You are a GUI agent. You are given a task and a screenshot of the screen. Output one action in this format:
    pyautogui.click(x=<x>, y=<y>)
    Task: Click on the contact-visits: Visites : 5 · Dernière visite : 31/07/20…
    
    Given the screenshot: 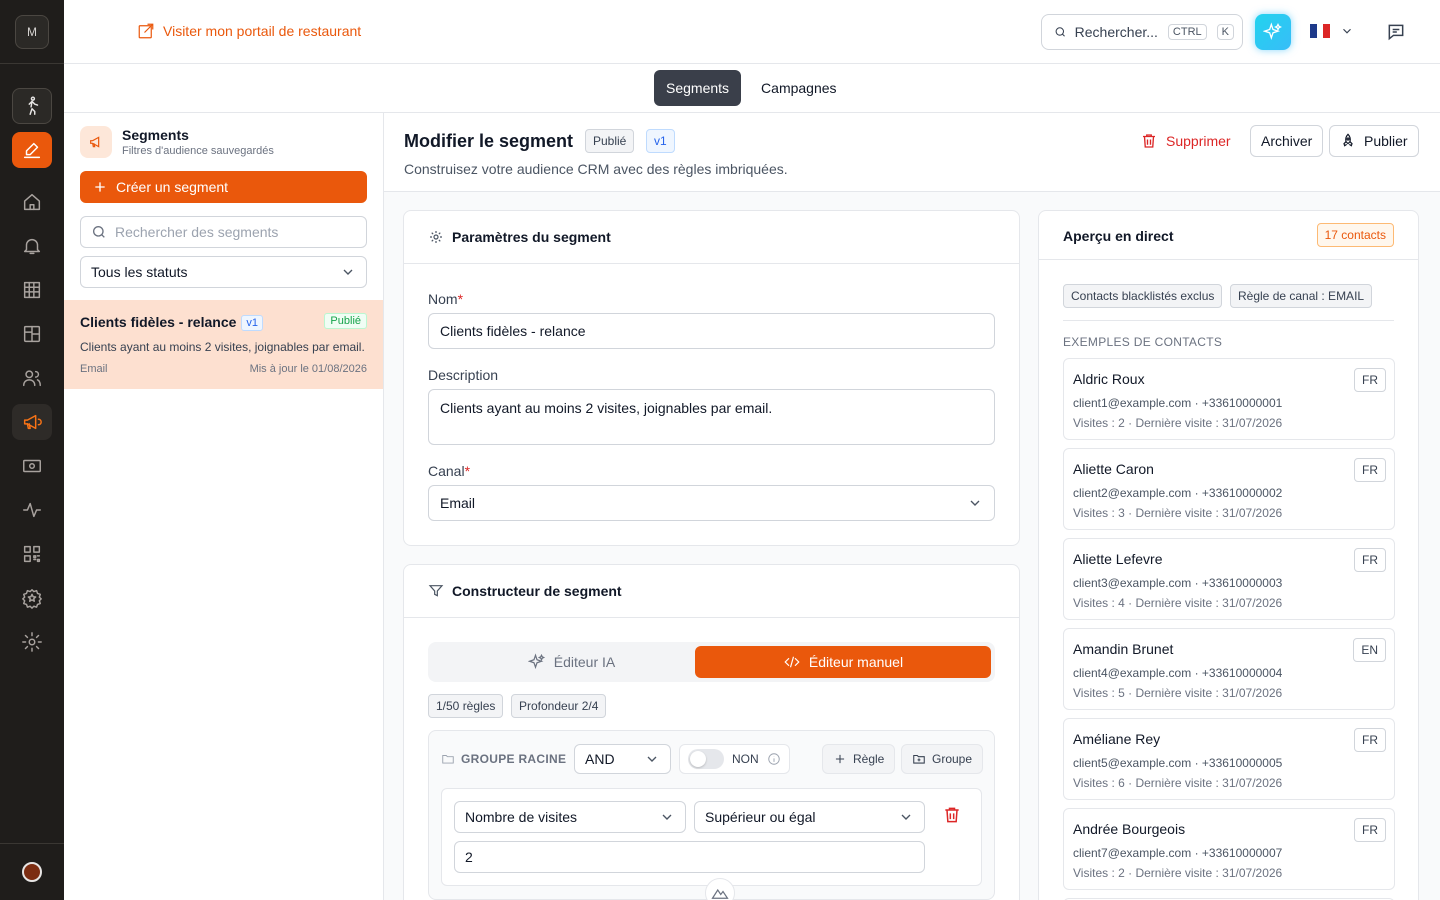 What is the action you would take?
    pyautogui.click(x=1178, y=693)
    